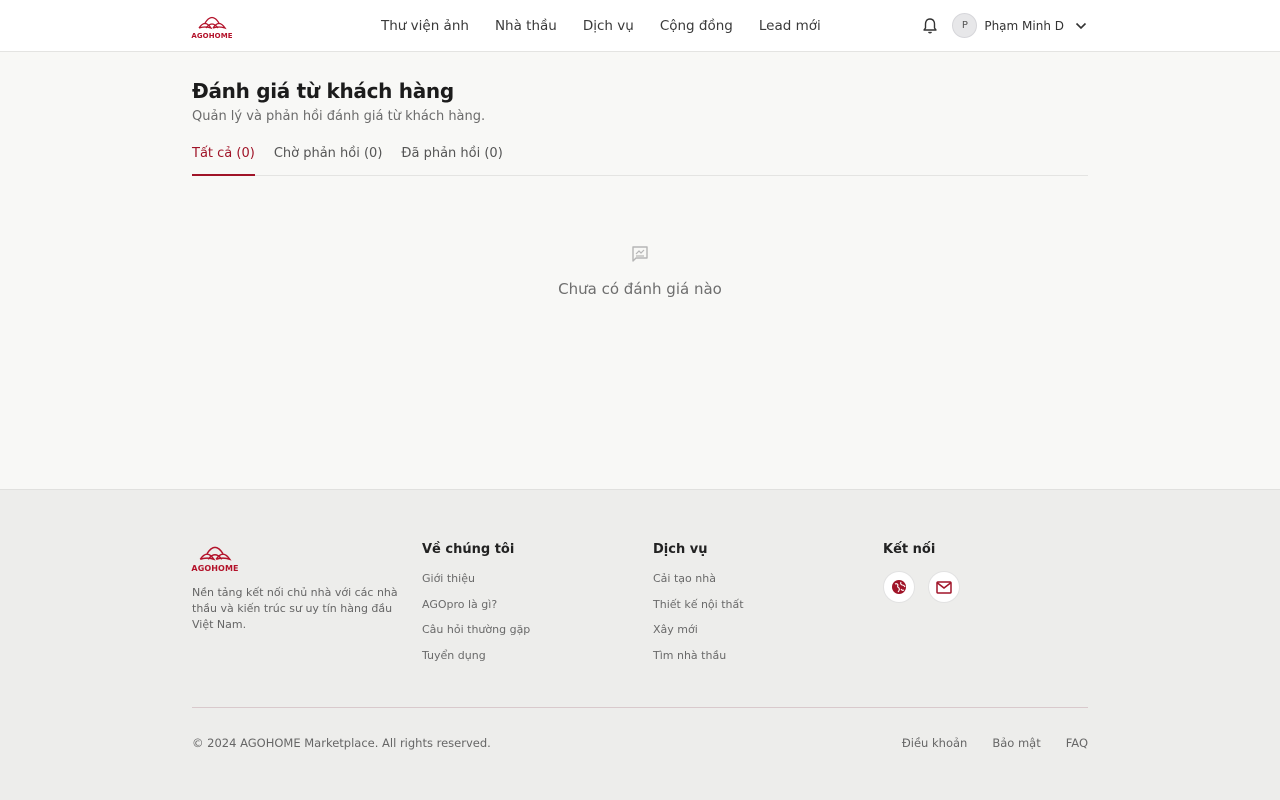 The image size is (1280, 800). I want to click on footer-link-agopro: AGOpro là gì?, so click(476, 610).